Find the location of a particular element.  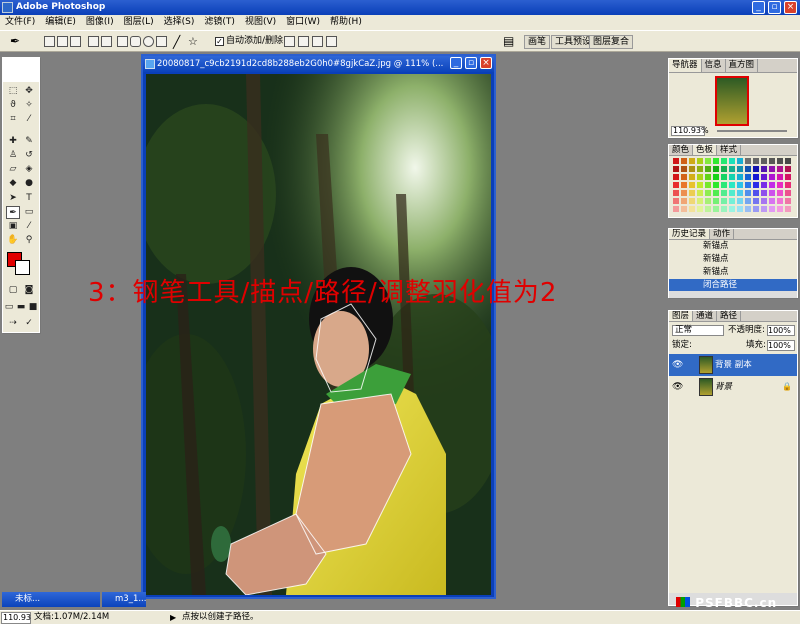

swatch-grid is located at coordinates (733, 186).